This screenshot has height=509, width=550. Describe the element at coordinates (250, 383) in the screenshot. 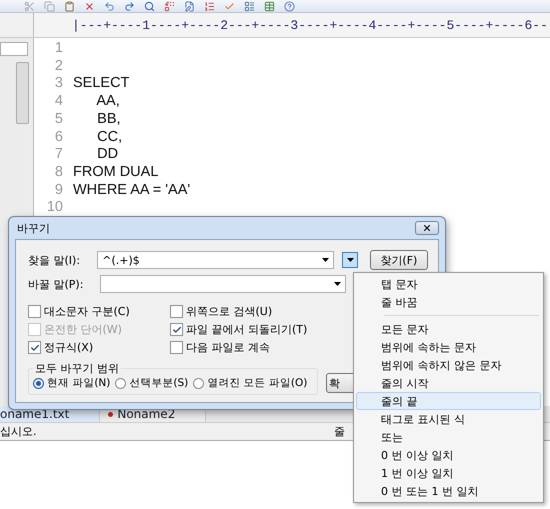

I see `scope-radio: 열려진 모든 파일(O)` at that location.